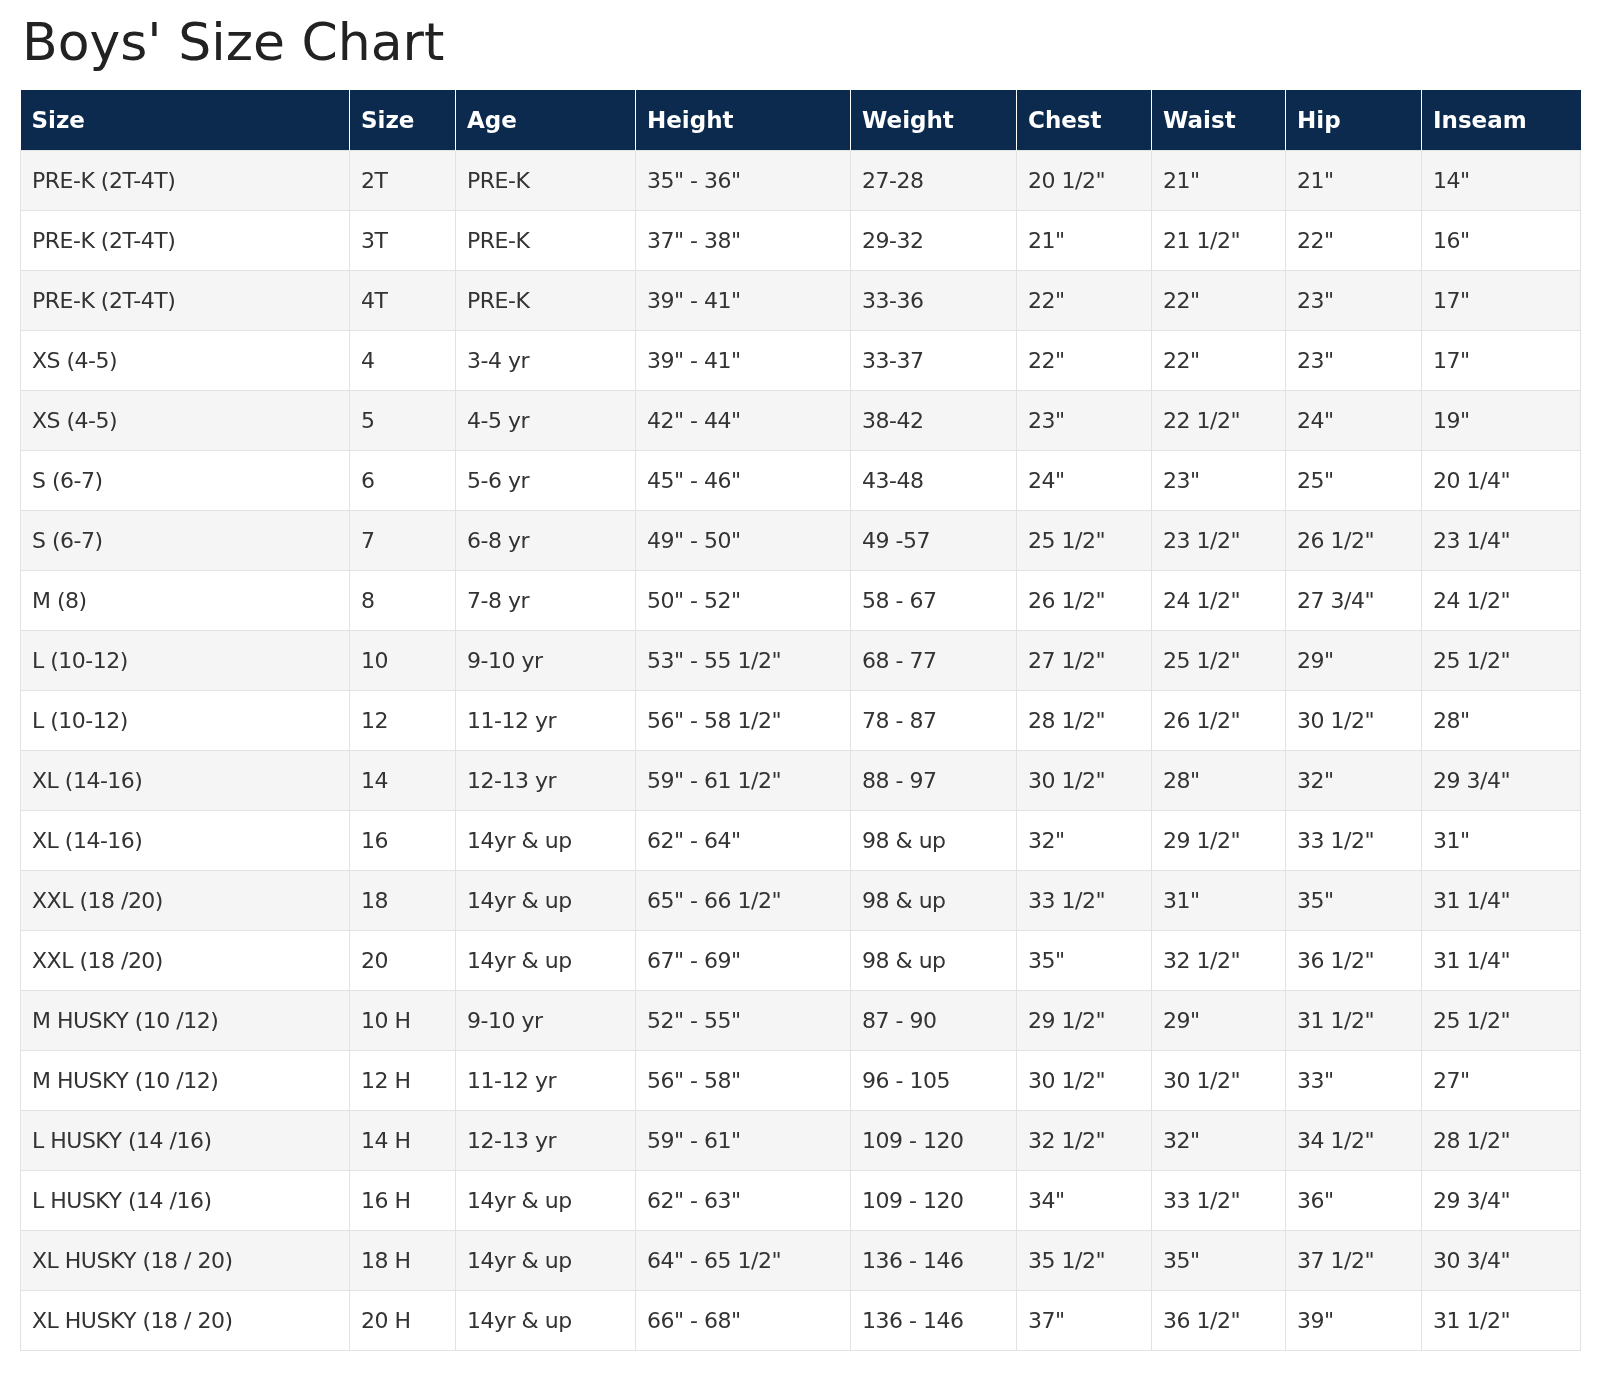  What do you see at coordinates (743, 900) in the screenshot?
I see `table-cell: 65" - 66 1/2"` at bounding box center [743, 900].